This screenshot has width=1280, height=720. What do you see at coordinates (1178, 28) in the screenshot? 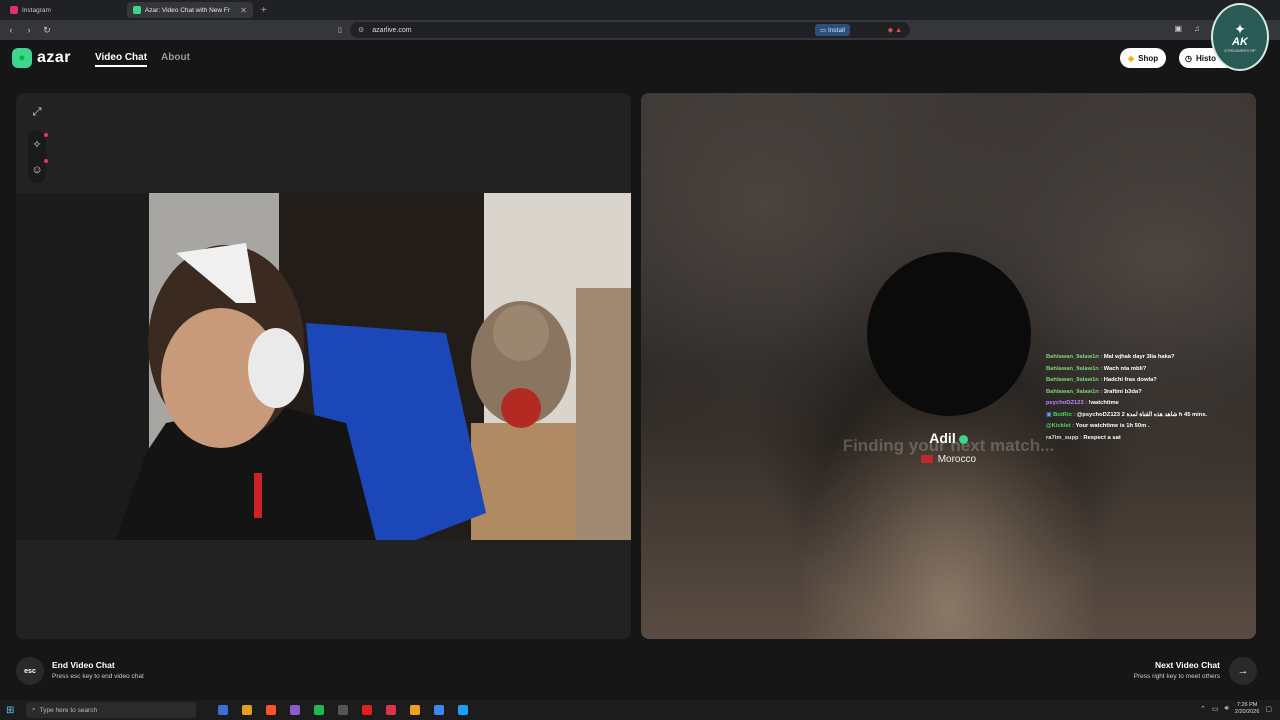
I see `sidebar-icon: ▣` at bounding box center [1178, 28].